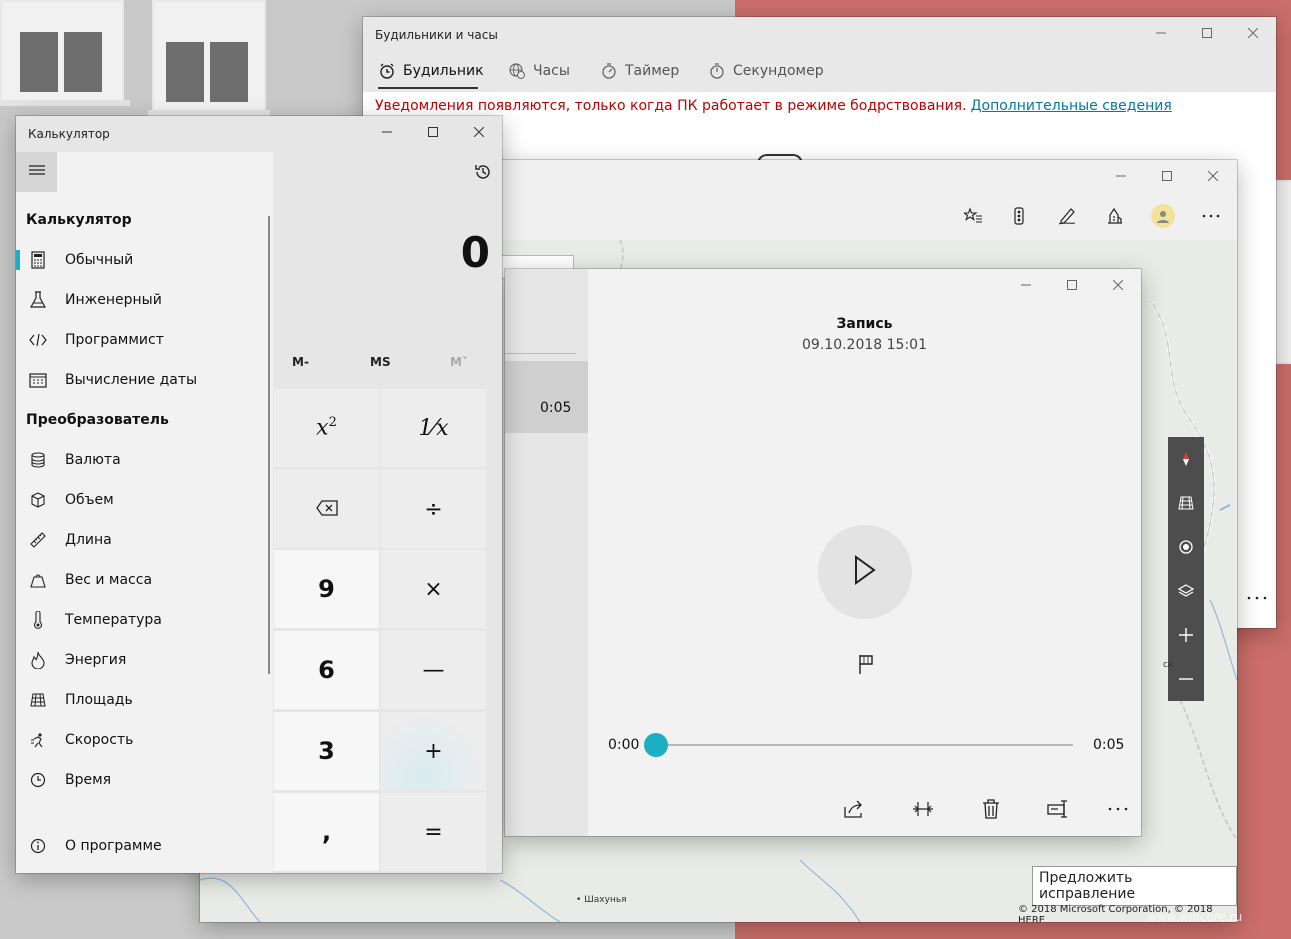 The image size is (1291, 939). I want to click on nav-item-date-calculation: Вычисление даты, so click(141, 380).